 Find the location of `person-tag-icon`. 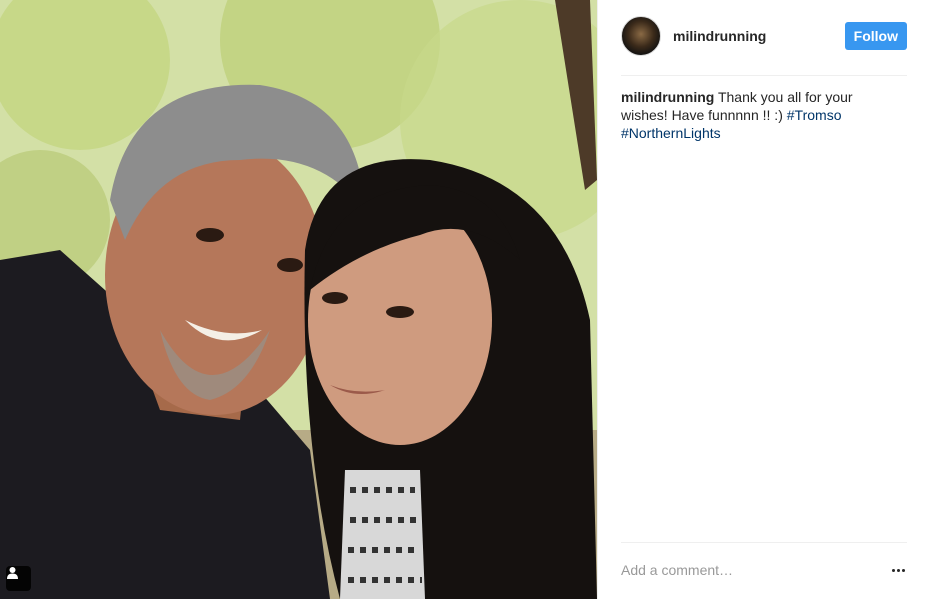

person-tag-icon is located at coordinates (18, 578).